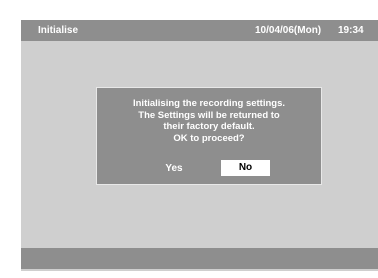  I want to click on no-button: No, so click(245, 168).